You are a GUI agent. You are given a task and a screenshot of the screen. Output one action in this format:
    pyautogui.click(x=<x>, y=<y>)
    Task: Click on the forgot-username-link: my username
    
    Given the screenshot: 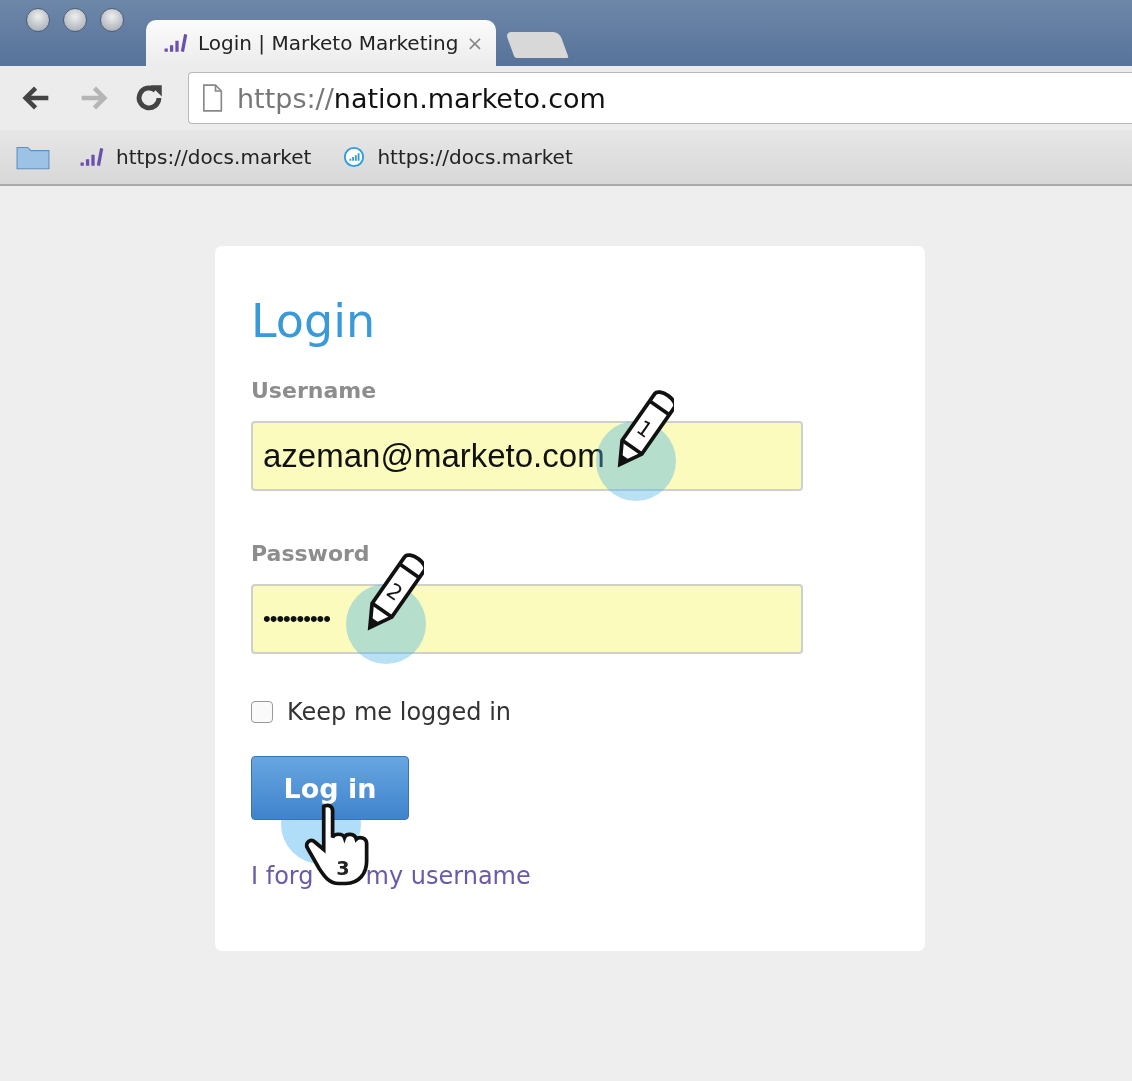 What is the action you would take?
    pyautogui.click(x=448, y=876)
    